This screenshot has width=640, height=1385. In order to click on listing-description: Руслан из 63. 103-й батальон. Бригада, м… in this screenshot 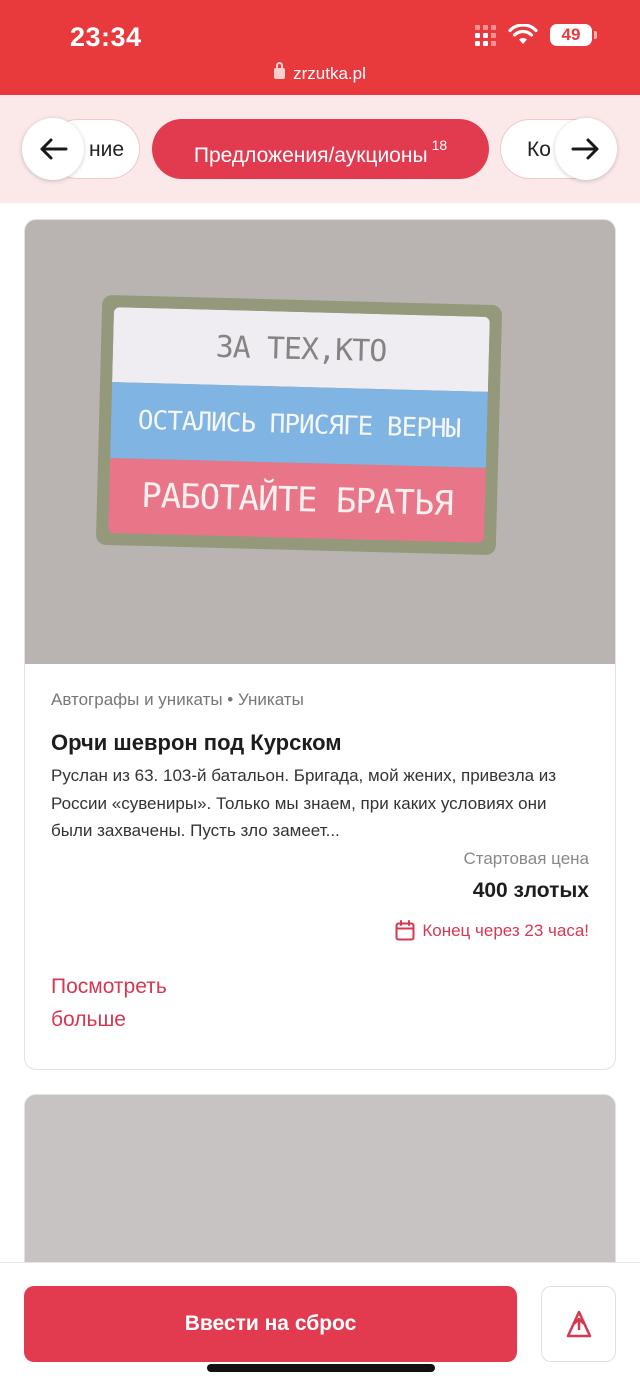, I will do `click(304, 803)`.